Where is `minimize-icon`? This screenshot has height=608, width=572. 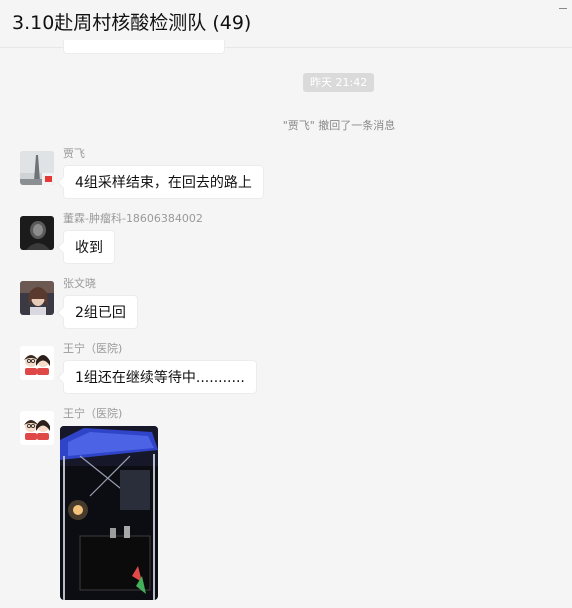 minimize-icon is located at coordinates (563, 9).